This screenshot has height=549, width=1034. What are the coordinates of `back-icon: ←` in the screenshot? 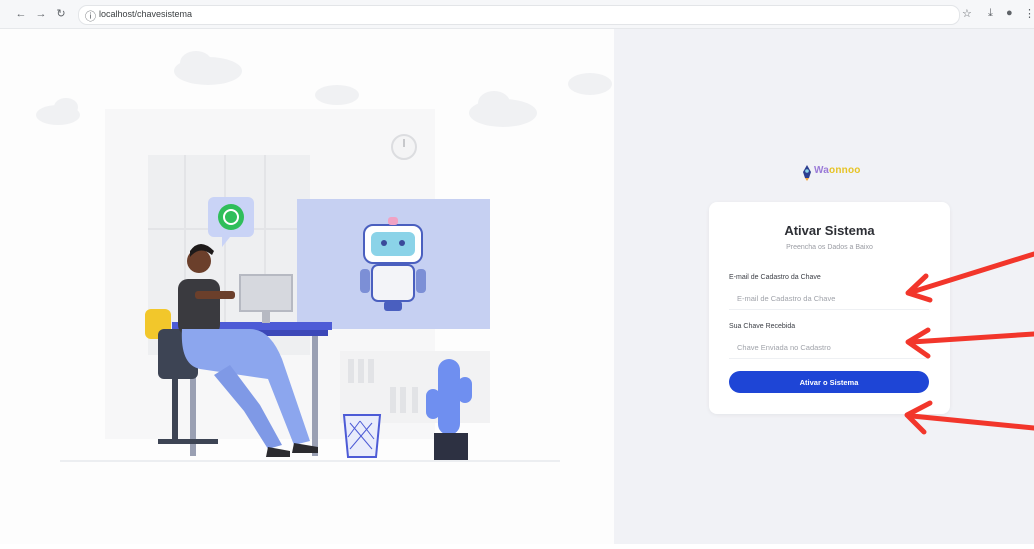 It's located at (21, 14).